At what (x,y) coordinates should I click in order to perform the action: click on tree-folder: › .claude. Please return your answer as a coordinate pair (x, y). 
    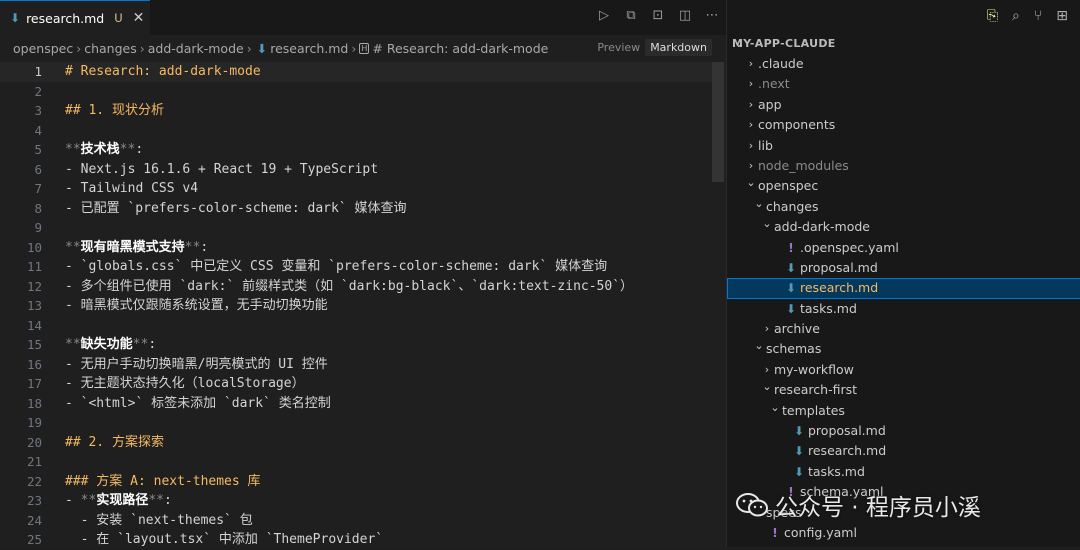
    Looking at the image, I should click on (903, 64).